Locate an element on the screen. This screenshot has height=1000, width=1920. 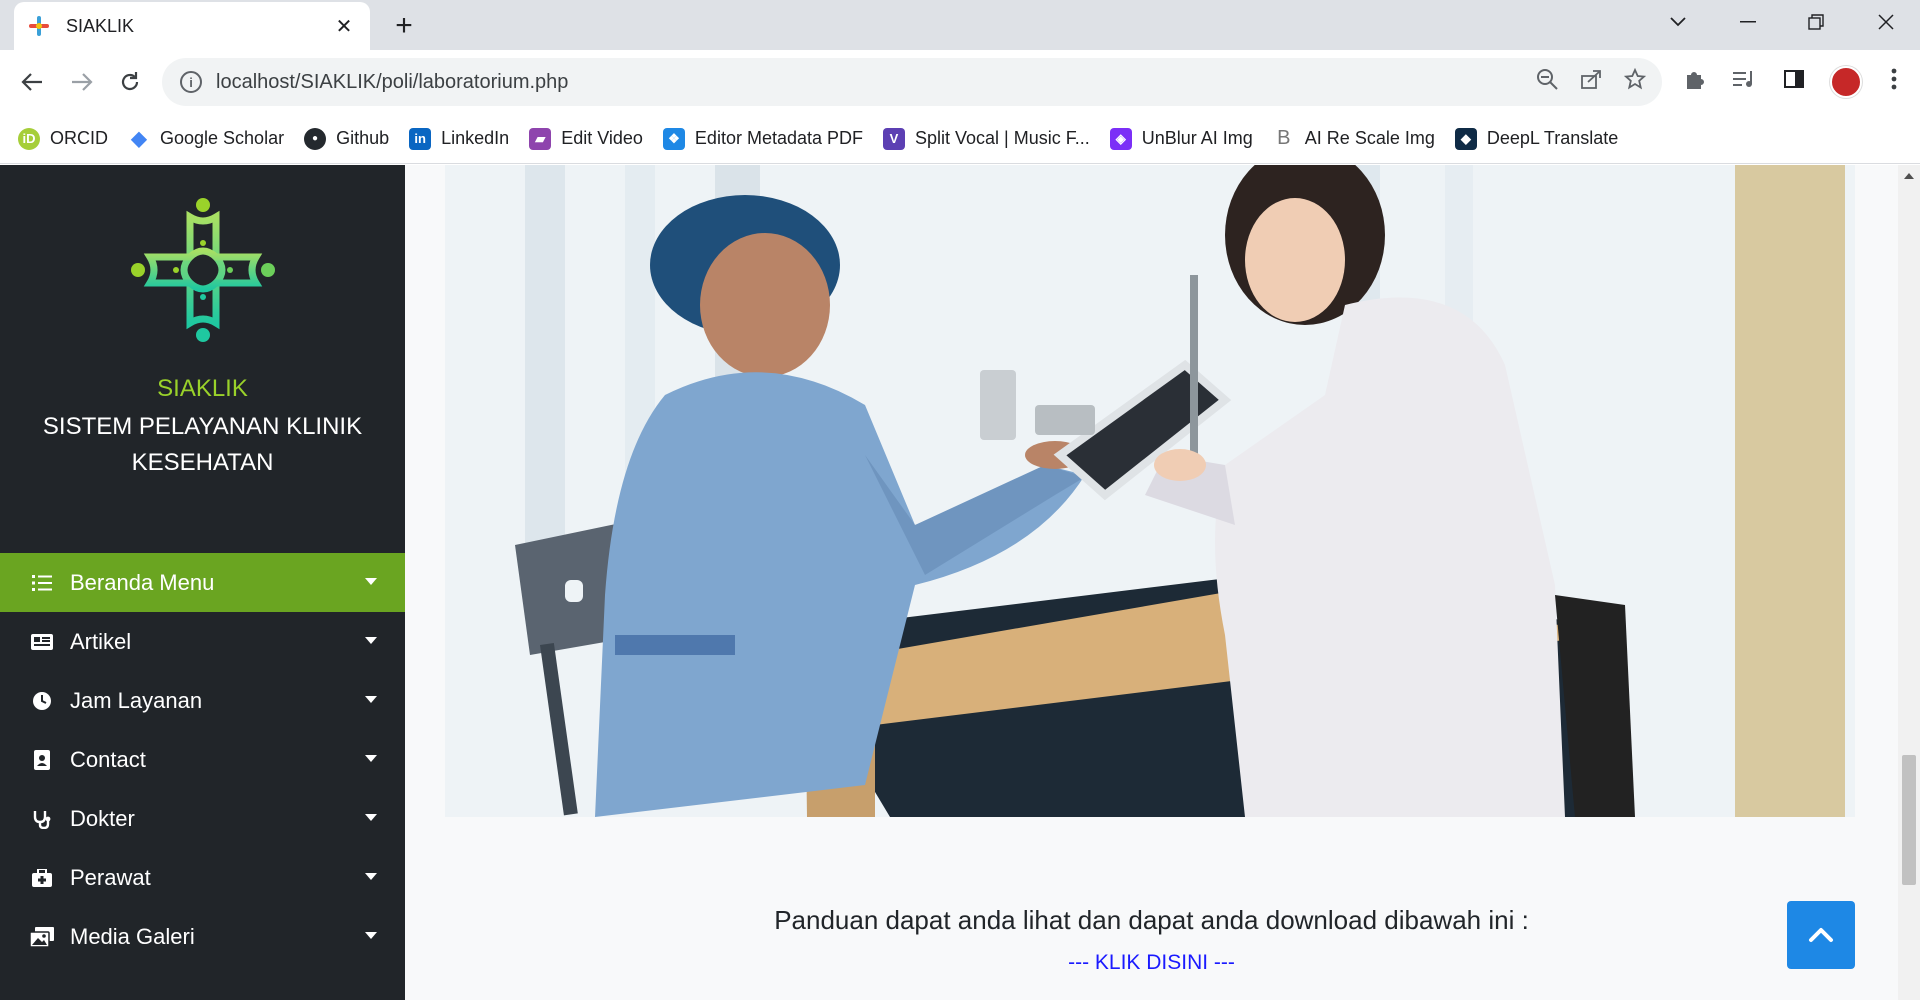
images-icon is located at coordinates (42, 936).